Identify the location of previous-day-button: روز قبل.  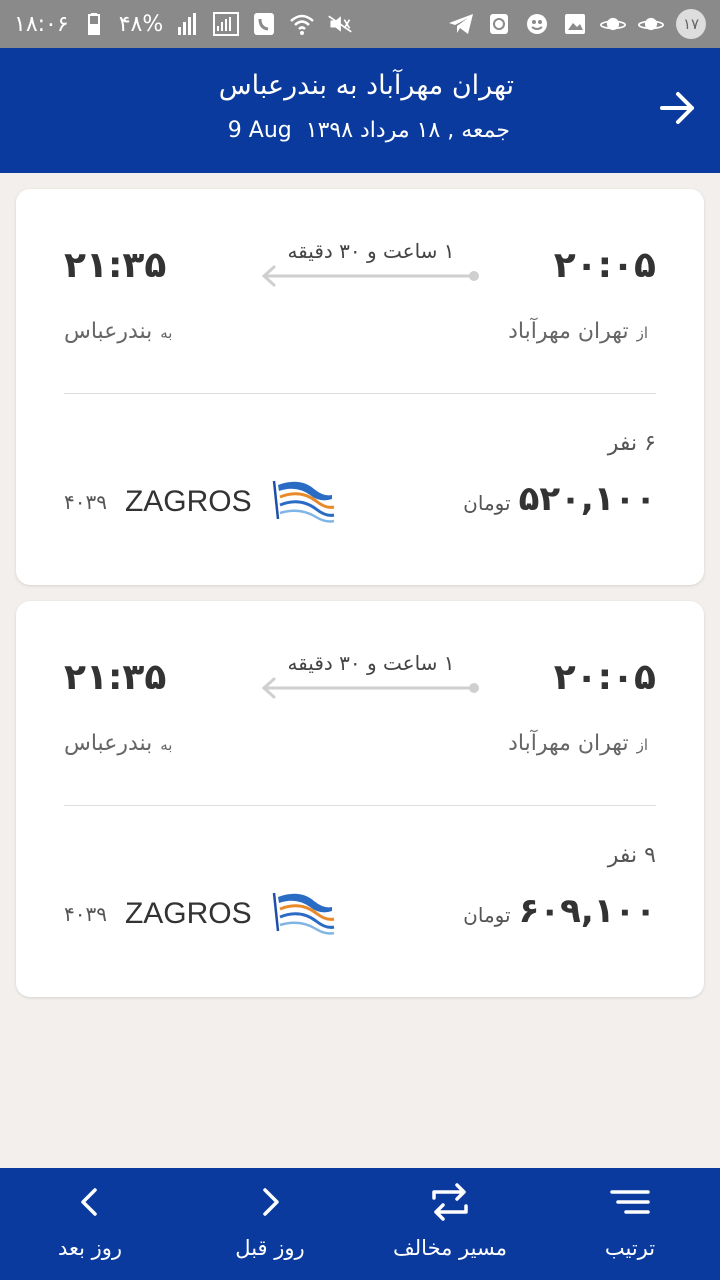
(270, 1224).